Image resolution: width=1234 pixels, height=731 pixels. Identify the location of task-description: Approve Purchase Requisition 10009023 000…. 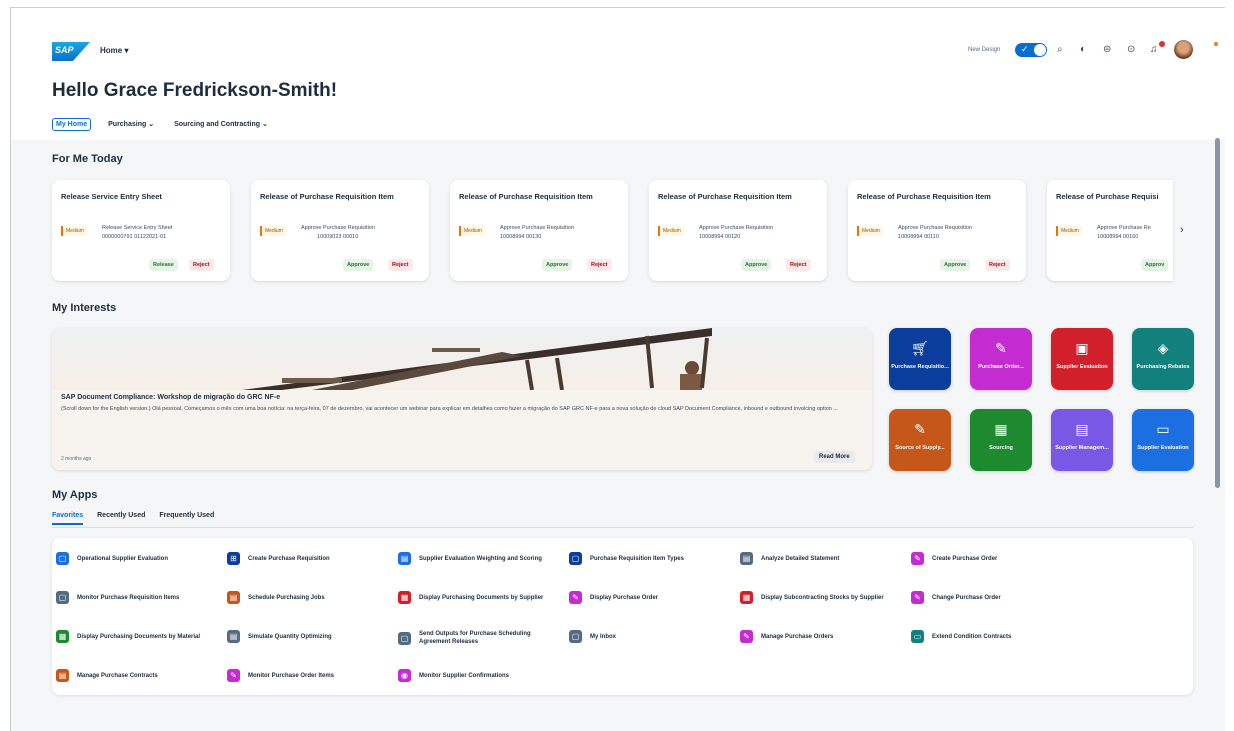
(338, 233).